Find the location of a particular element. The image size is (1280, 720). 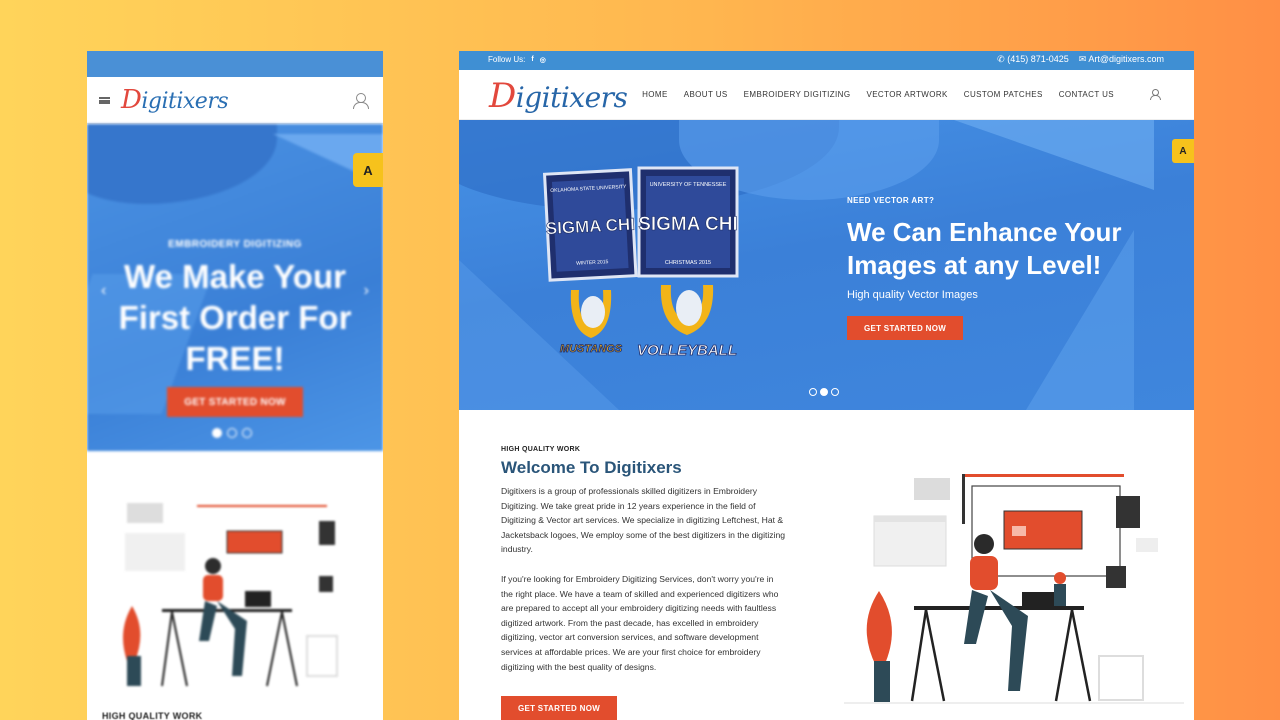

email-link: ✉ Art@digitixers.com is located at coordinates (1121, 59).